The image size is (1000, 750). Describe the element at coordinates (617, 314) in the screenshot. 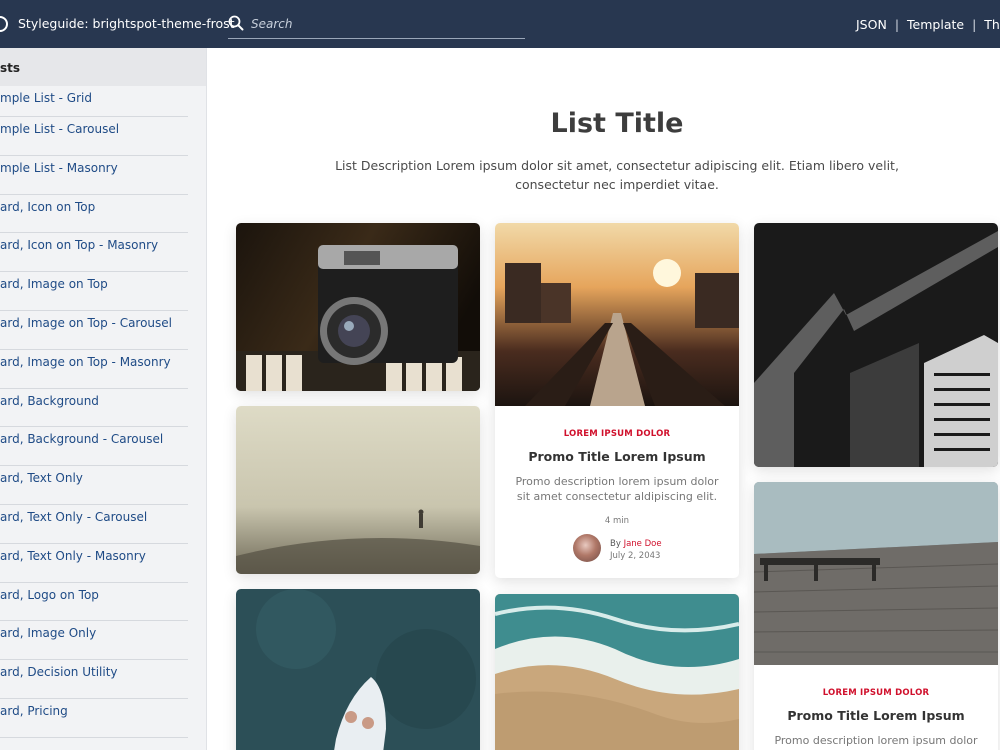

I see `city-railway-image` at that location.